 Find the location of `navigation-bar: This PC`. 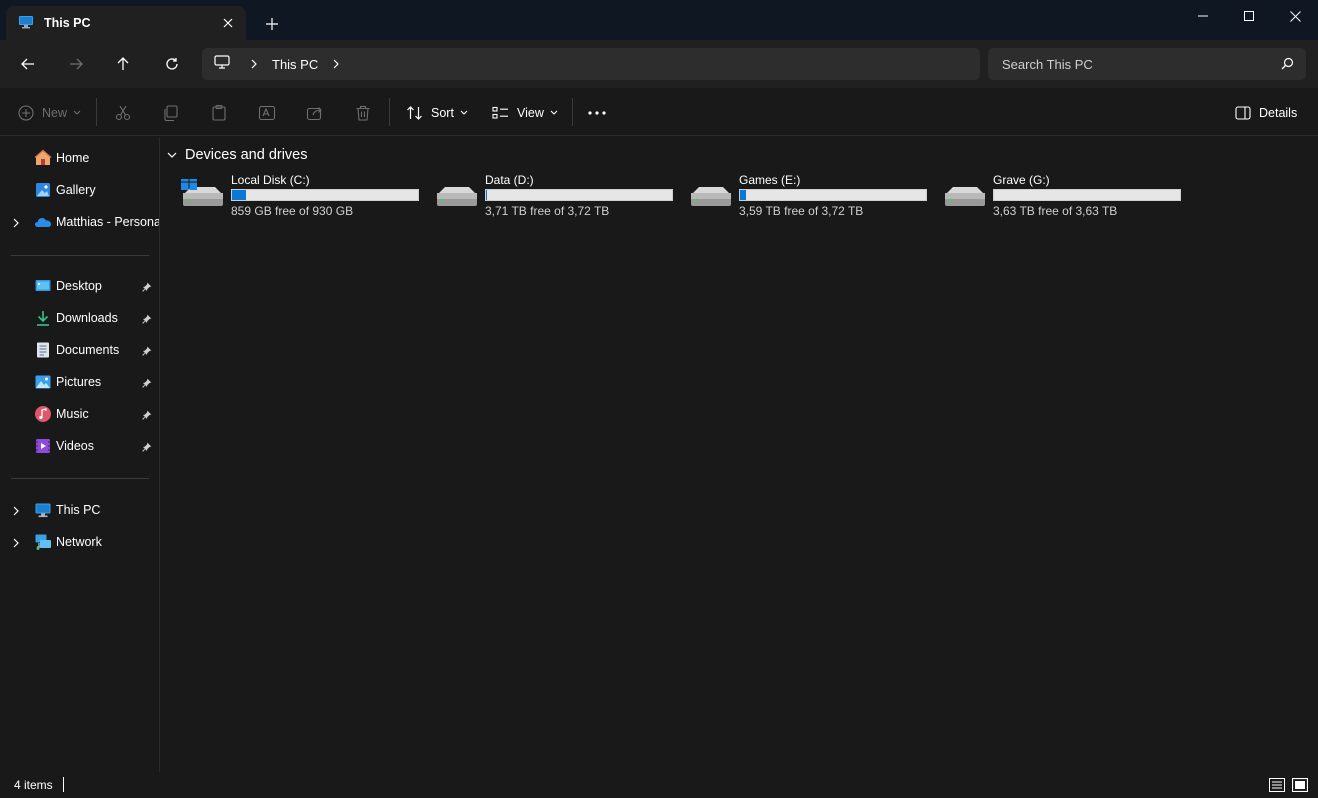

navigation-bar: This PC is located at coordinates (659, 64).